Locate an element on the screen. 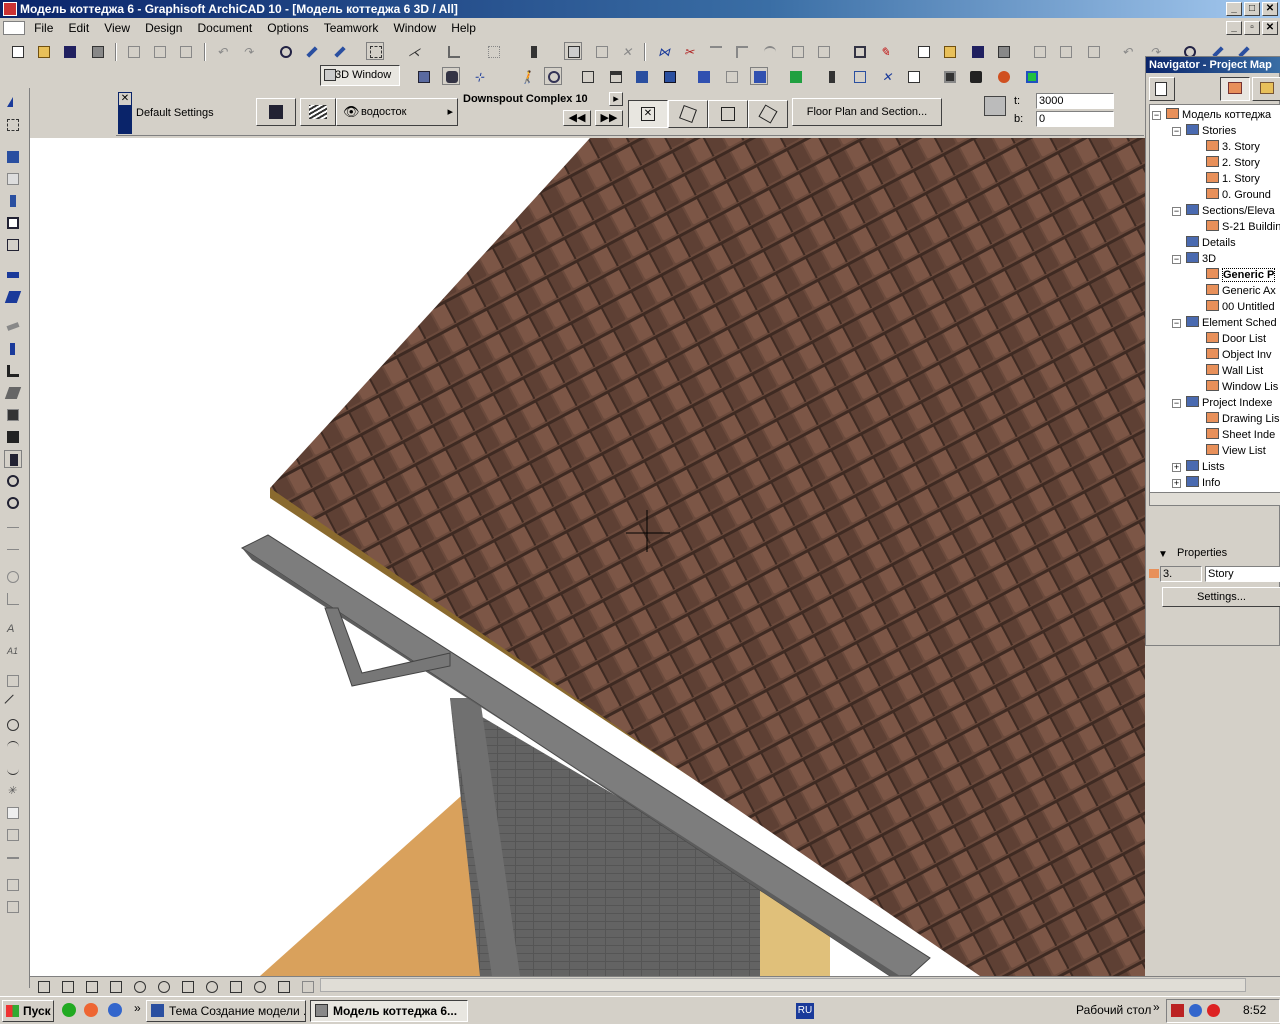 Image resolution: width=1280 pixels, height=1024 pixels. archicad-app-icon is located at coordinates (10, 9).